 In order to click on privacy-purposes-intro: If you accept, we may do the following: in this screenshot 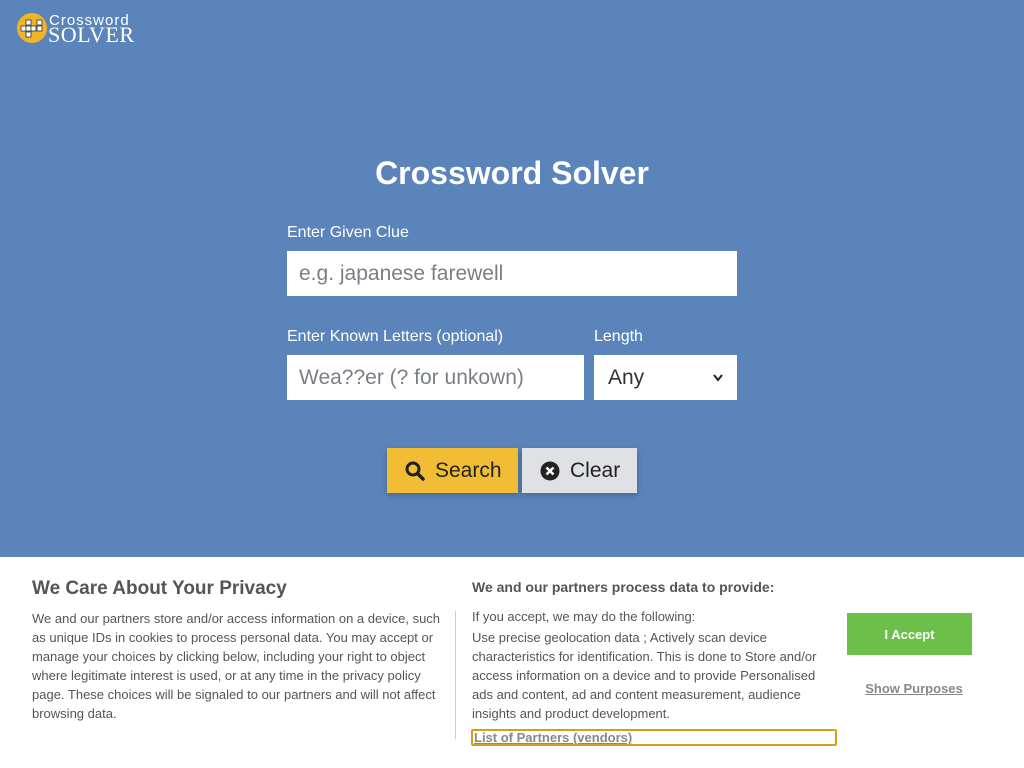, I will do `click(584, 616)`.